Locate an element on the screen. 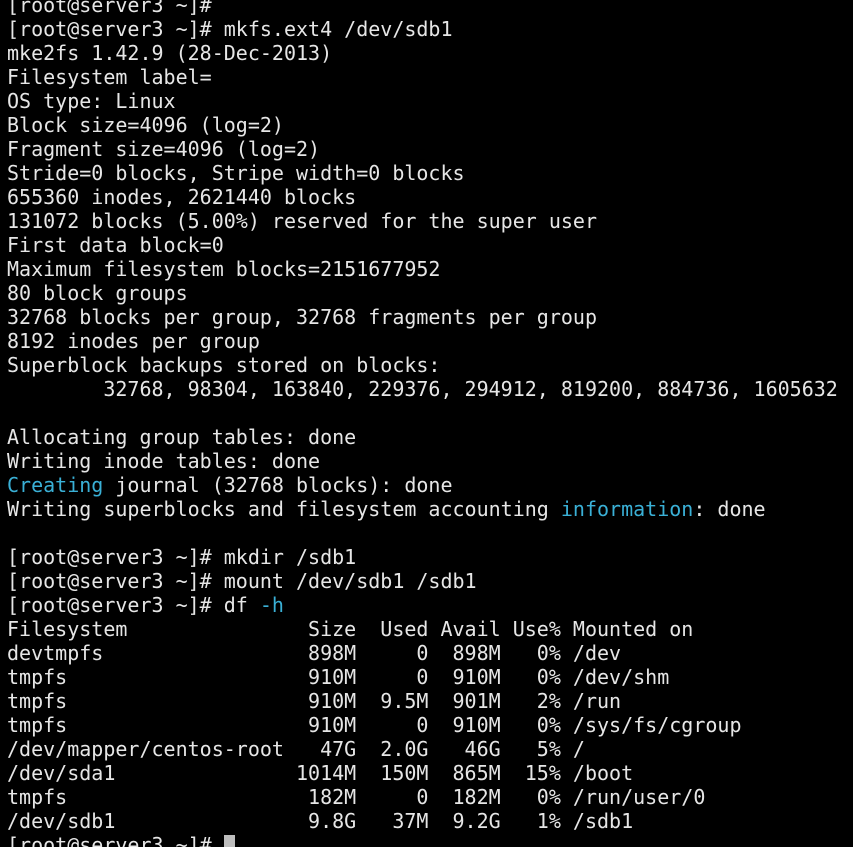 This screenshot has width=853, height=847. df-flag: -h is located at coordinates (271, 605).